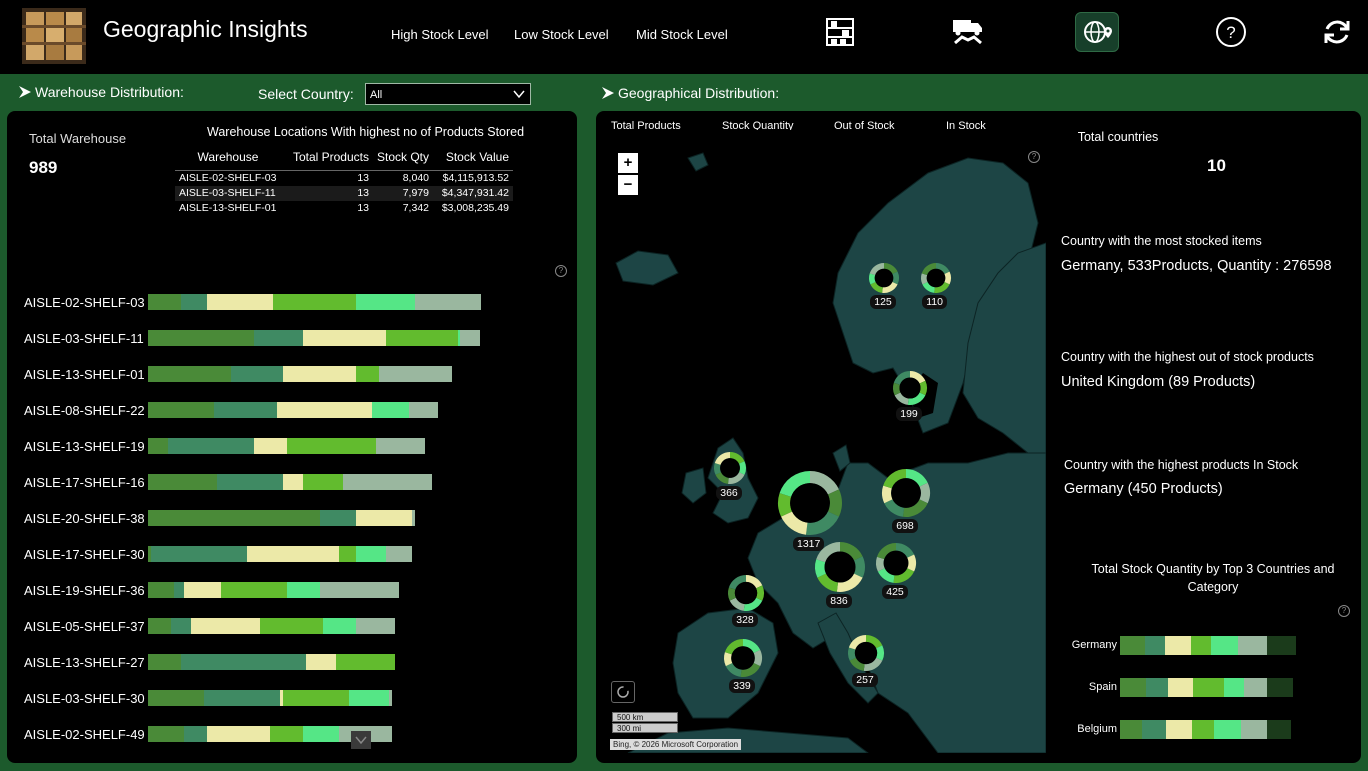 Image resolution: width=1368 pixels, height=771 pixels. I want to click on map-tab-in-stock: In Stock, so click(966, 125).